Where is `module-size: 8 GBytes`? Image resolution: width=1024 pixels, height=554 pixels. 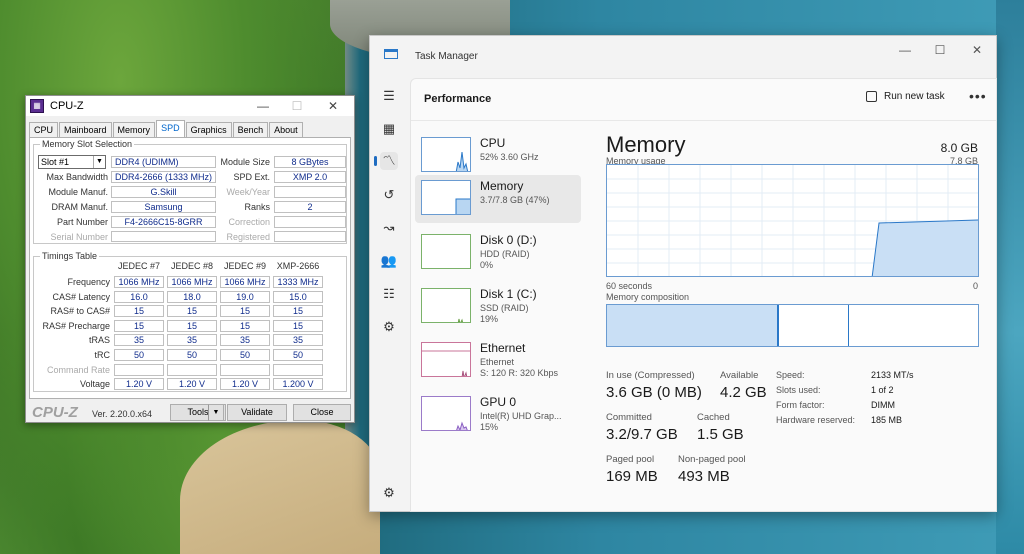
module-size: 8 GBytes is located at coordinates (310, 162).